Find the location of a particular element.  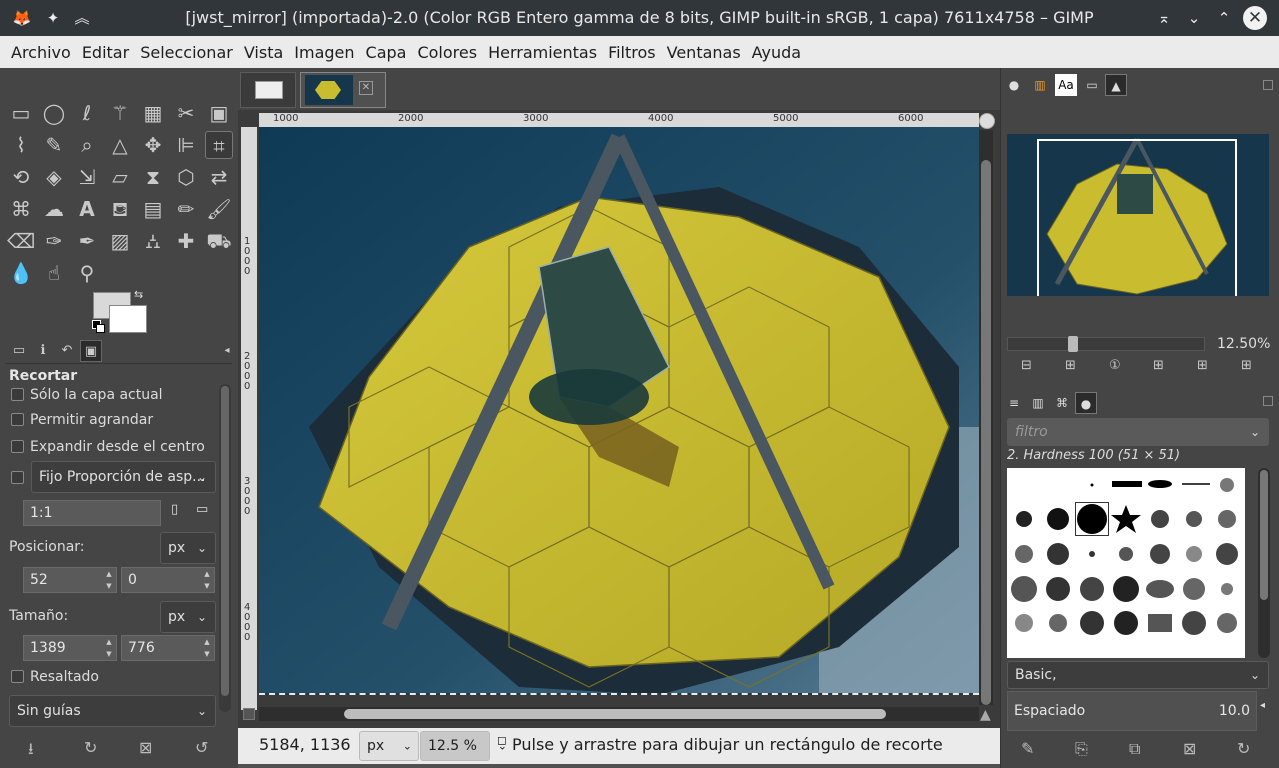

vertical-ruler: 1 0 0 0 2 0 0 0 3 0 0 0 4 0 0 0 is located at coordinates (249, 418).